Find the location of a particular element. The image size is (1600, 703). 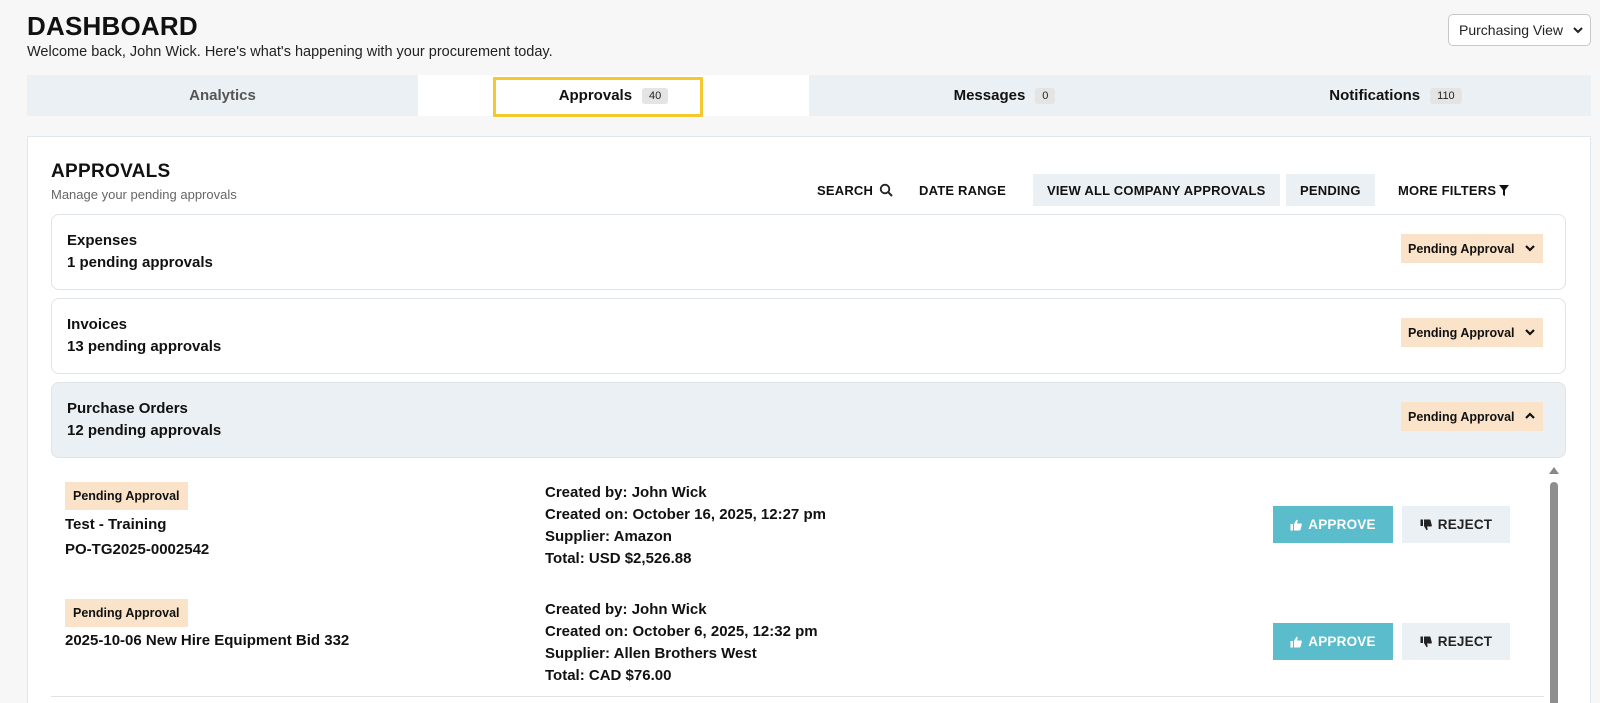

total: Total: USD $2,526.88 is located at coordinates (618, 558).